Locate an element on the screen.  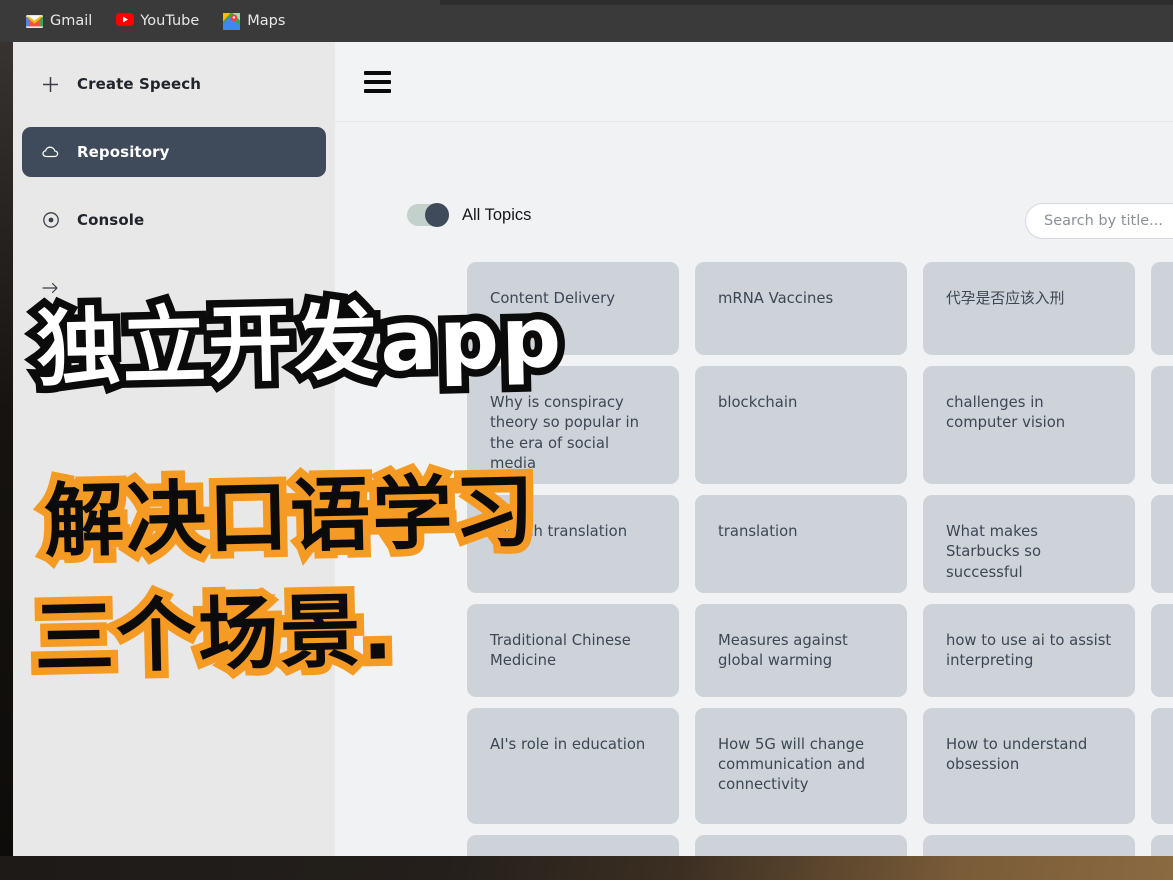
topic-card: How to understand obsession is located at coordinates (1029, 765).